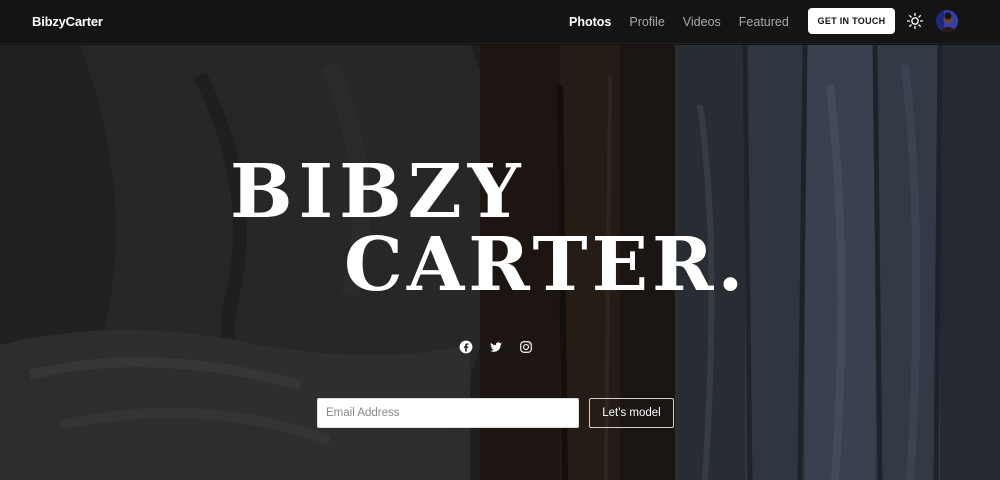  What do you see at coordinates (448, 413) in the screenshot?
I see `email-field` at bounding box center [448, 413].